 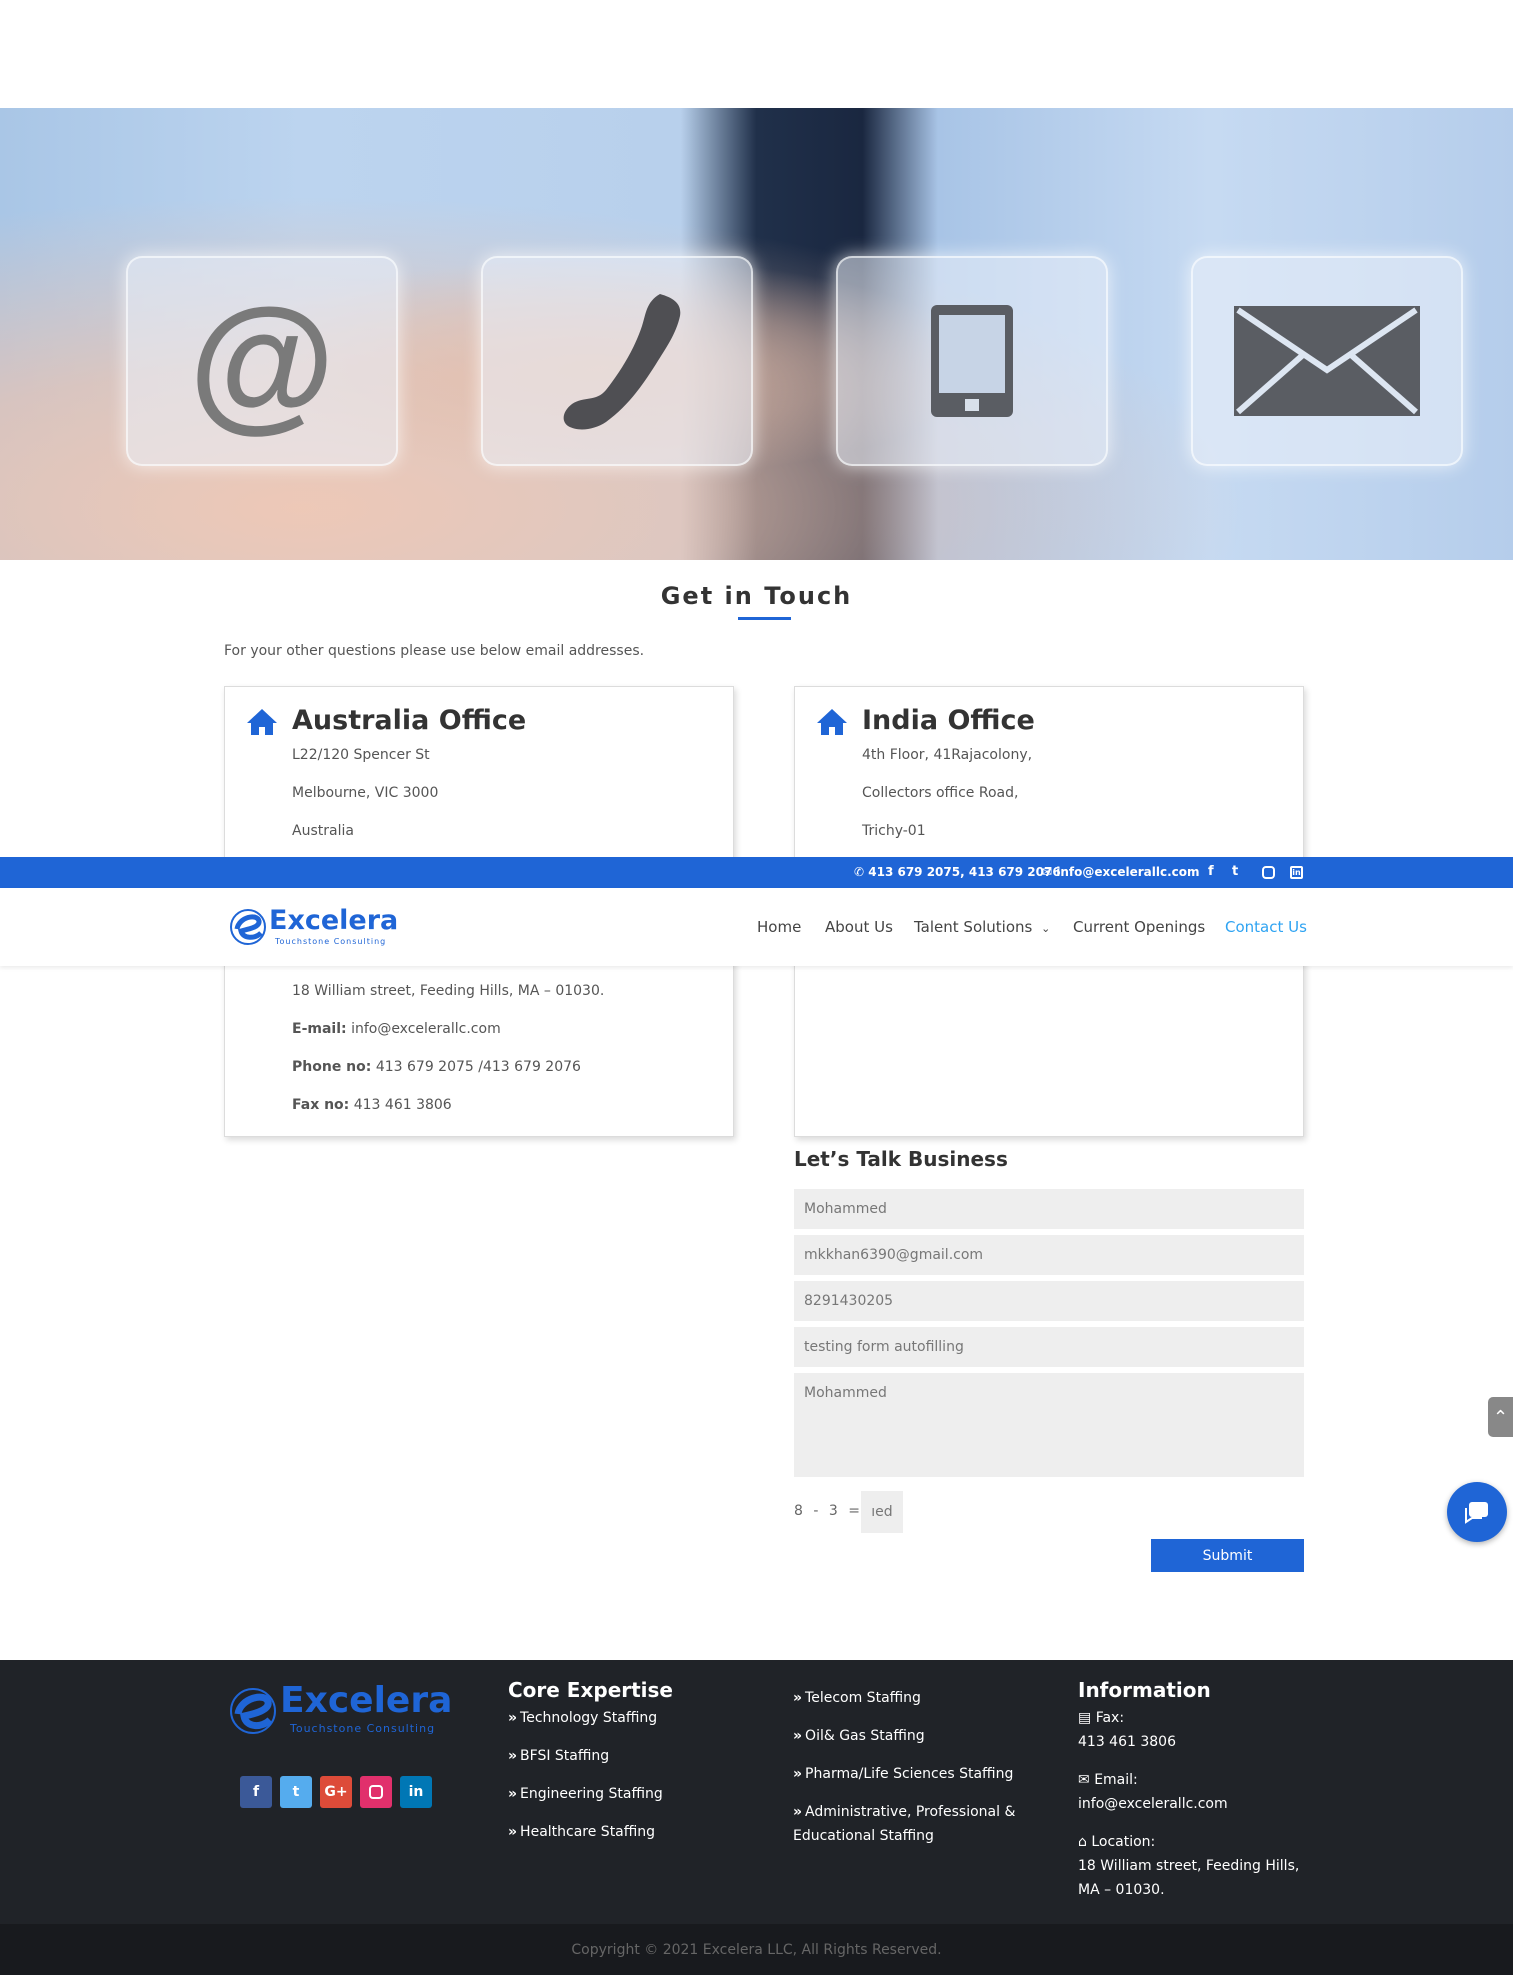 I want to click on footer-email: ✉ Email: info@excelerallc.com, so click(x=1153, y=1792).